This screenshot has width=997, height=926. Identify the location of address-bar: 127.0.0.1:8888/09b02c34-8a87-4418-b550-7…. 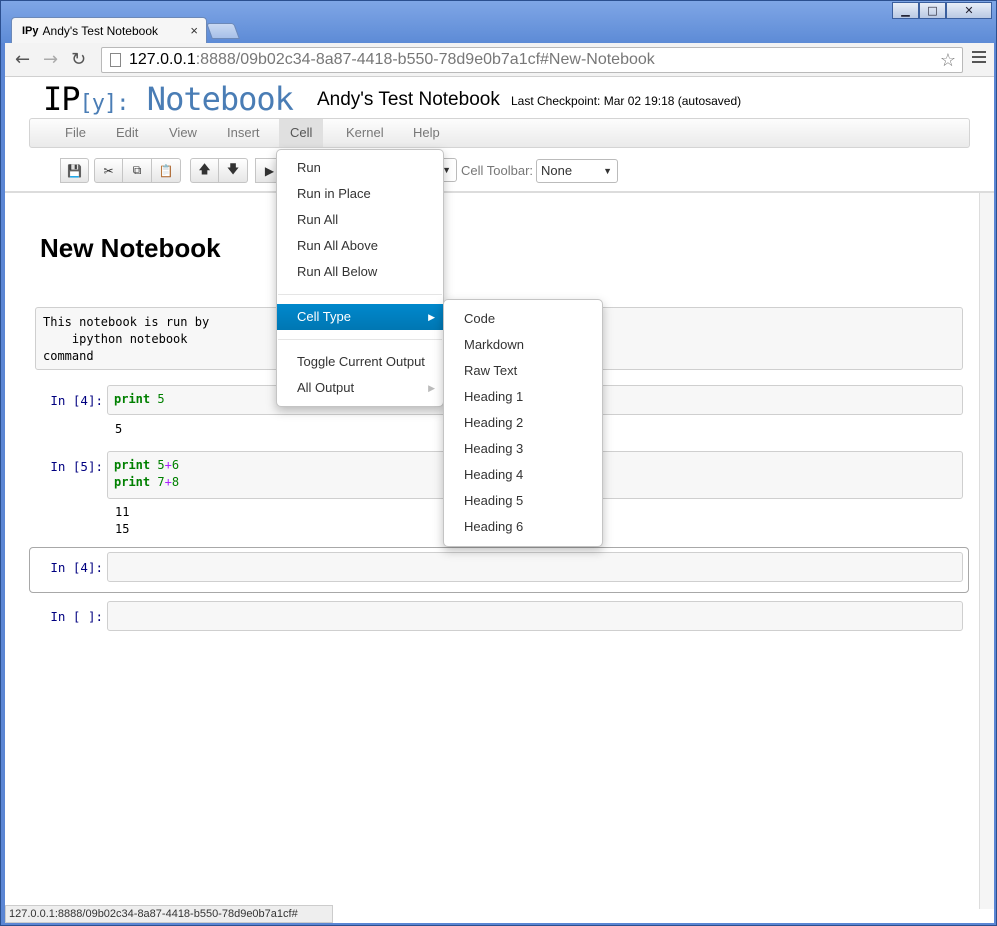
(532, 60).